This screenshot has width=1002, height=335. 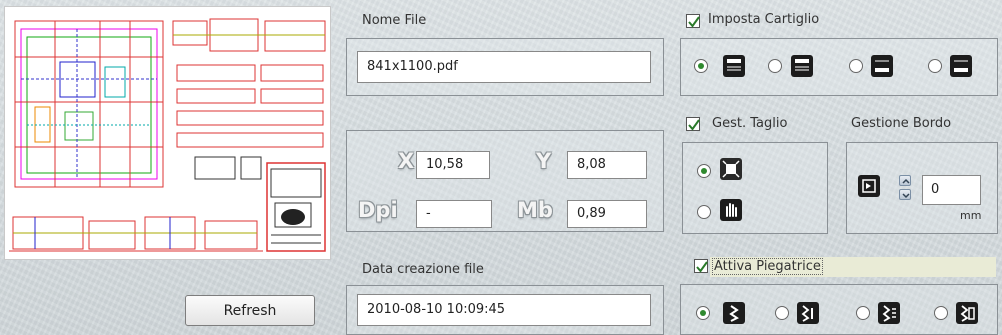 What do you see at coordinates (961, 66) in the screenshot?
I see `cartiglio-bottom-right-icon` at bounding box center [961, 66].